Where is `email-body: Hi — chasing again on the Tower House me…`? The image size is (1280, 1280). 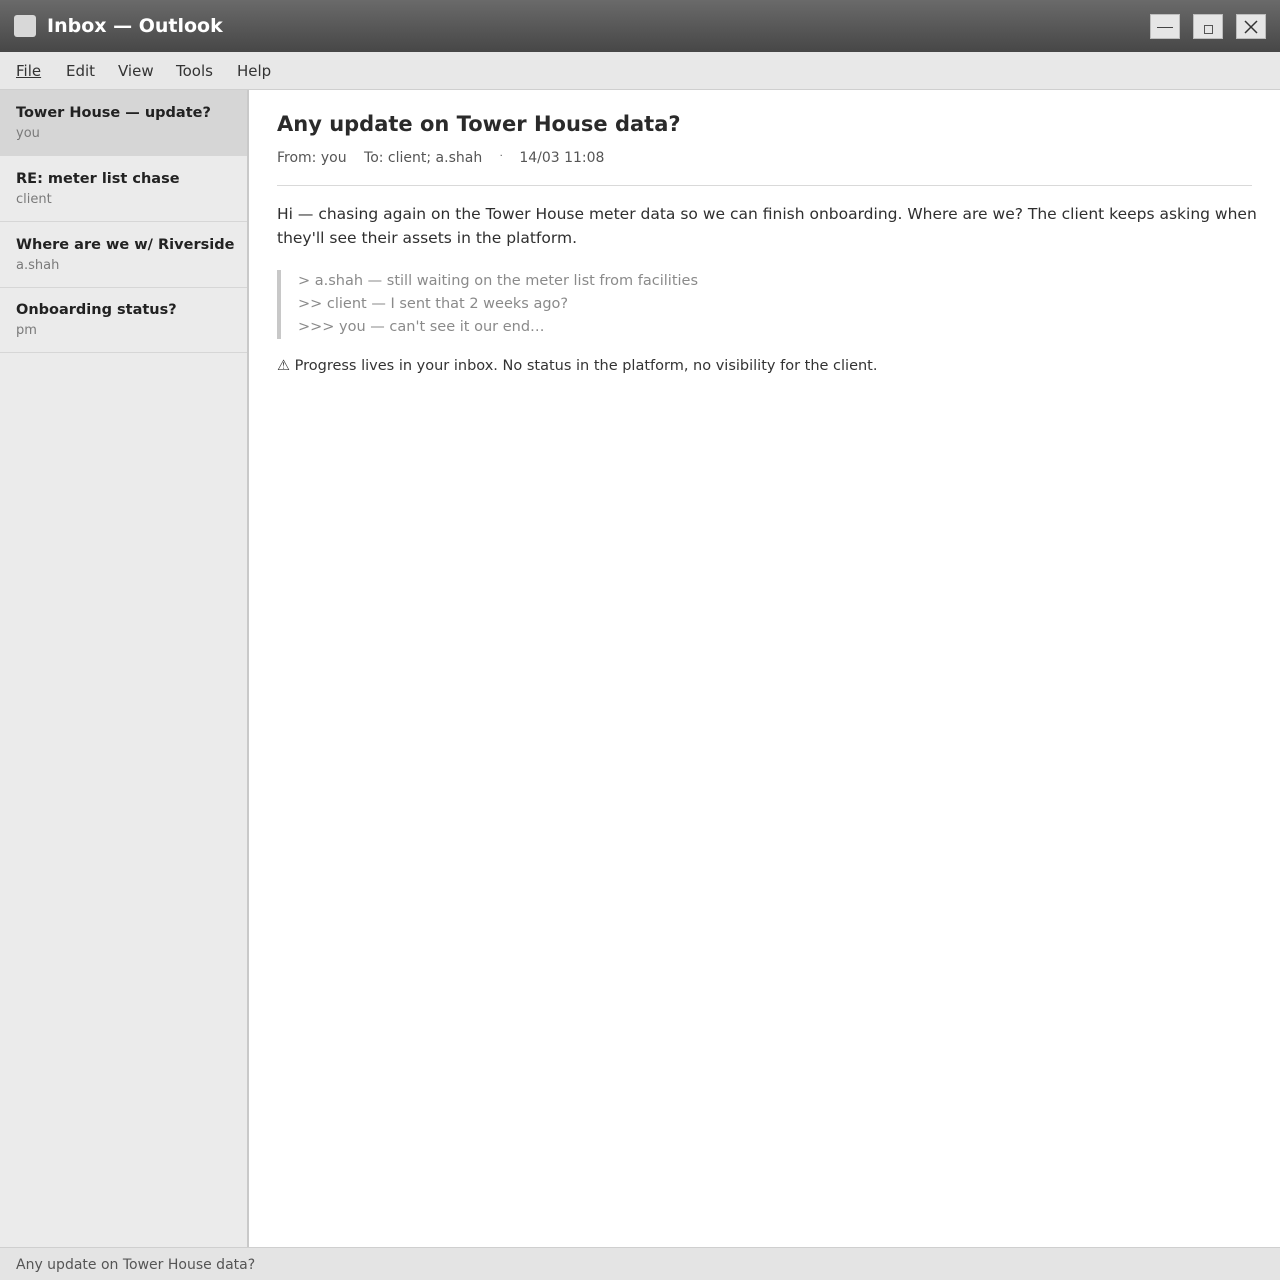
email-body: Hi — chasing again on the Tower House me… is located at coordinates (767, 226).